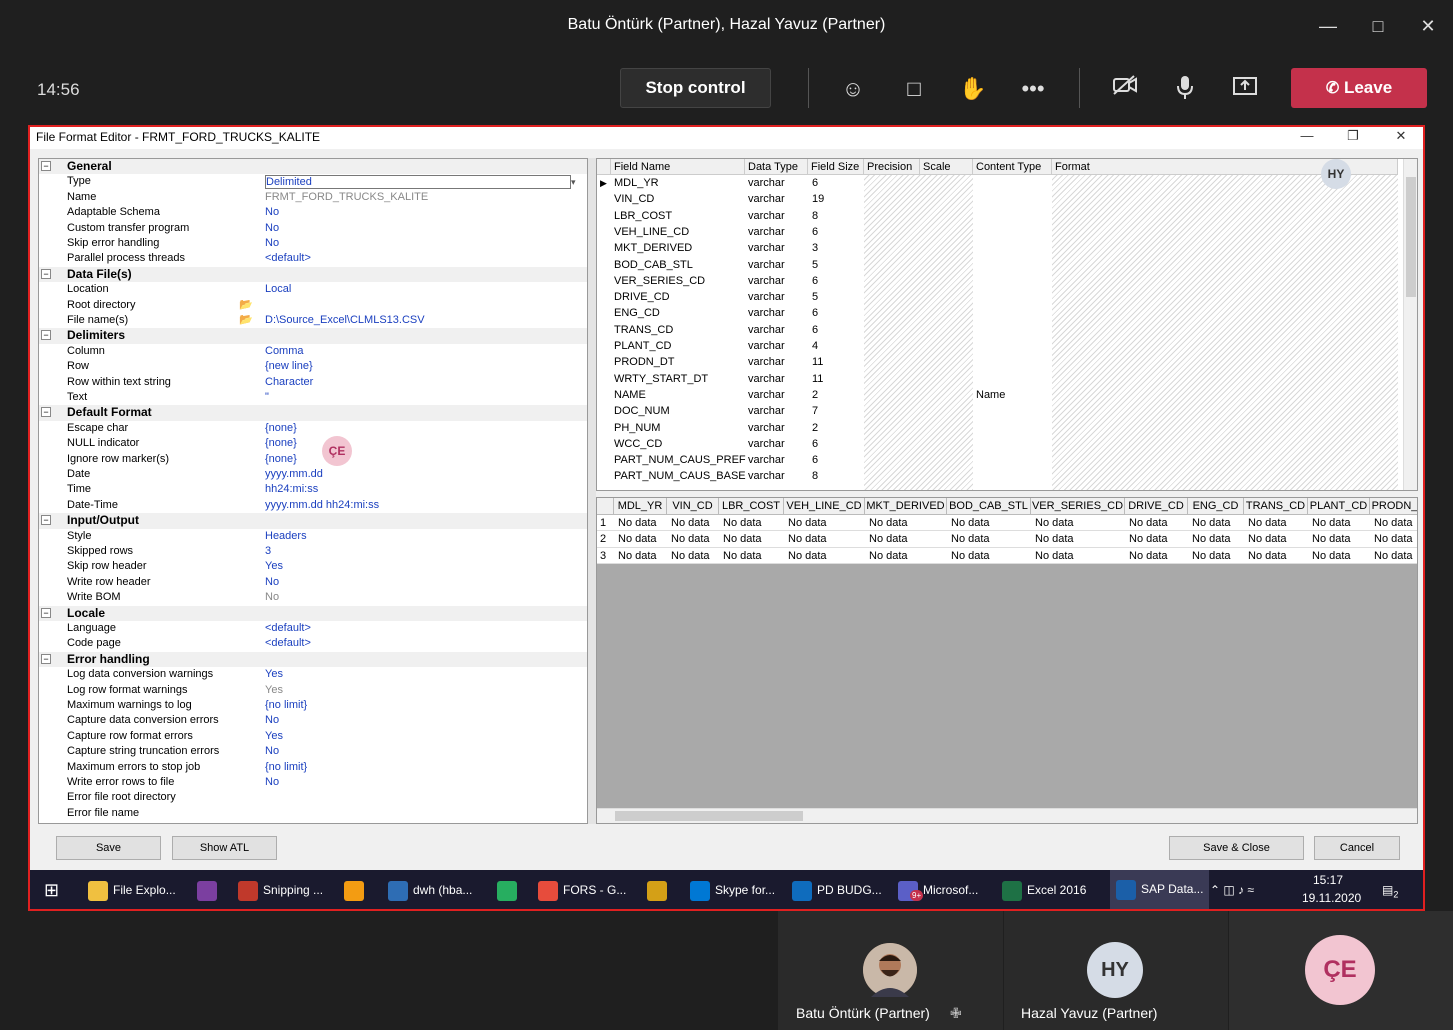  I want to click on property-row: Location Local, so click(313, 289).